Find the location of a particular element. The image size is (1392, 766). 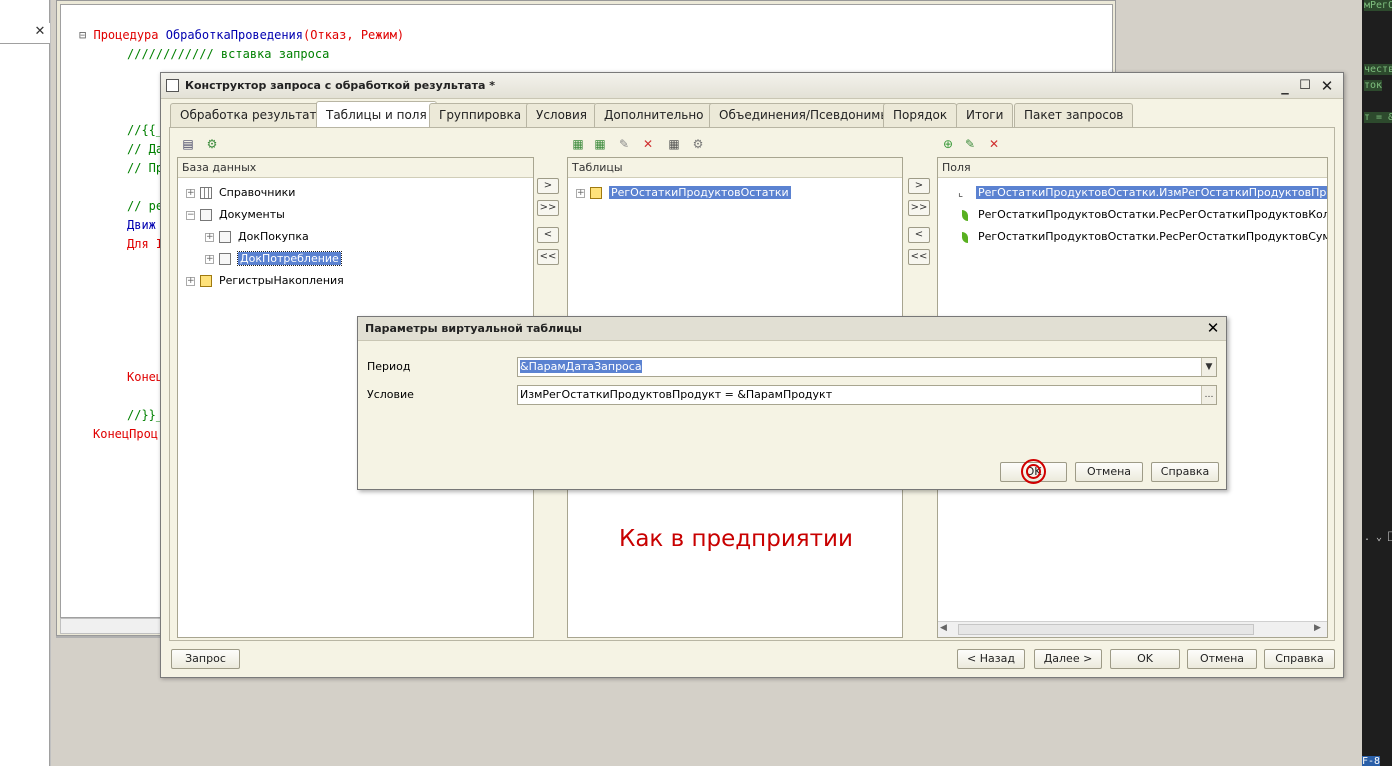

edit-field-icon: ✎ is located at coordinates (970, 144).